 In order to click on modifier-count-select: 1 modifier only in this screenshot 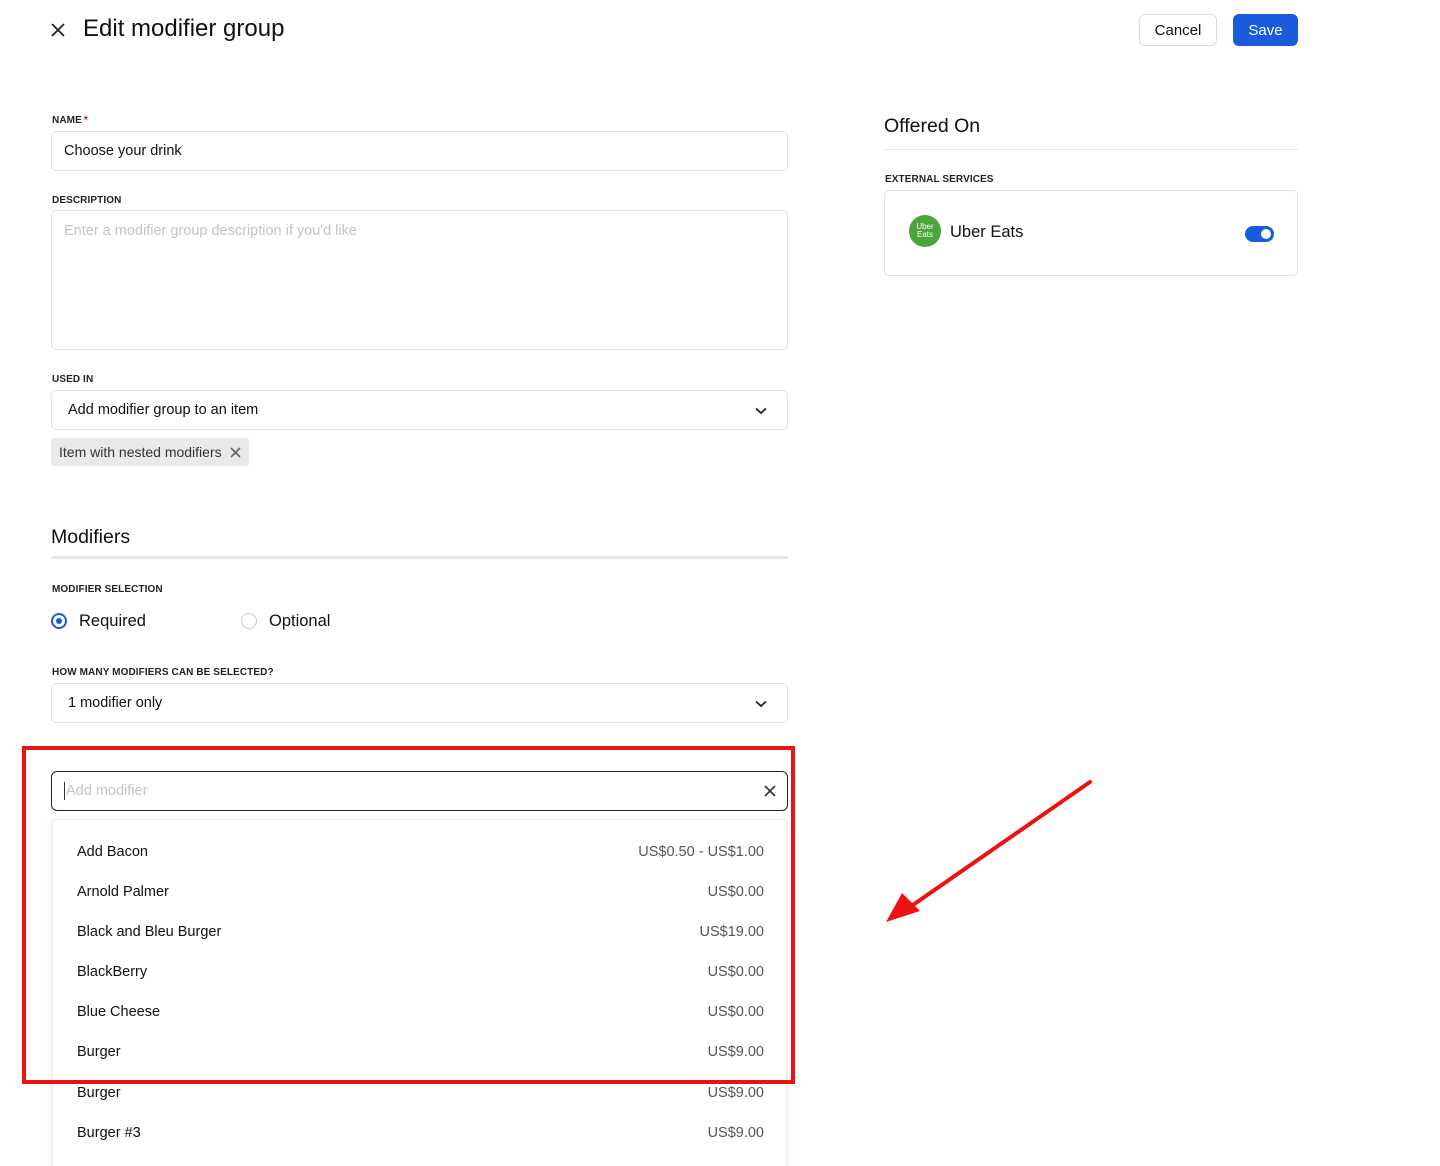, I will do `click(419, 703)`.